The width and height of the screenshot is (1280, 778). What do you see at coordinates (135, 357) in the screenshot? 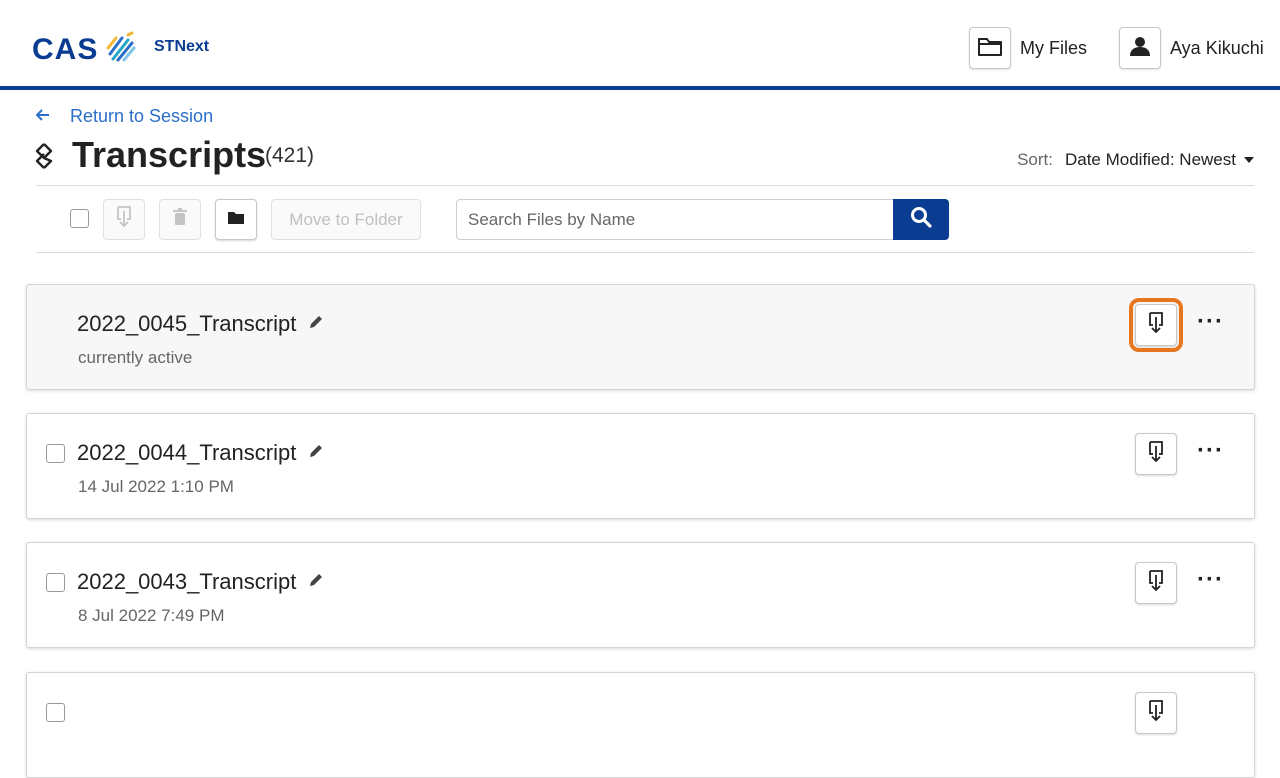
I see `file-status: currently active` at bounding box center [135, 357].